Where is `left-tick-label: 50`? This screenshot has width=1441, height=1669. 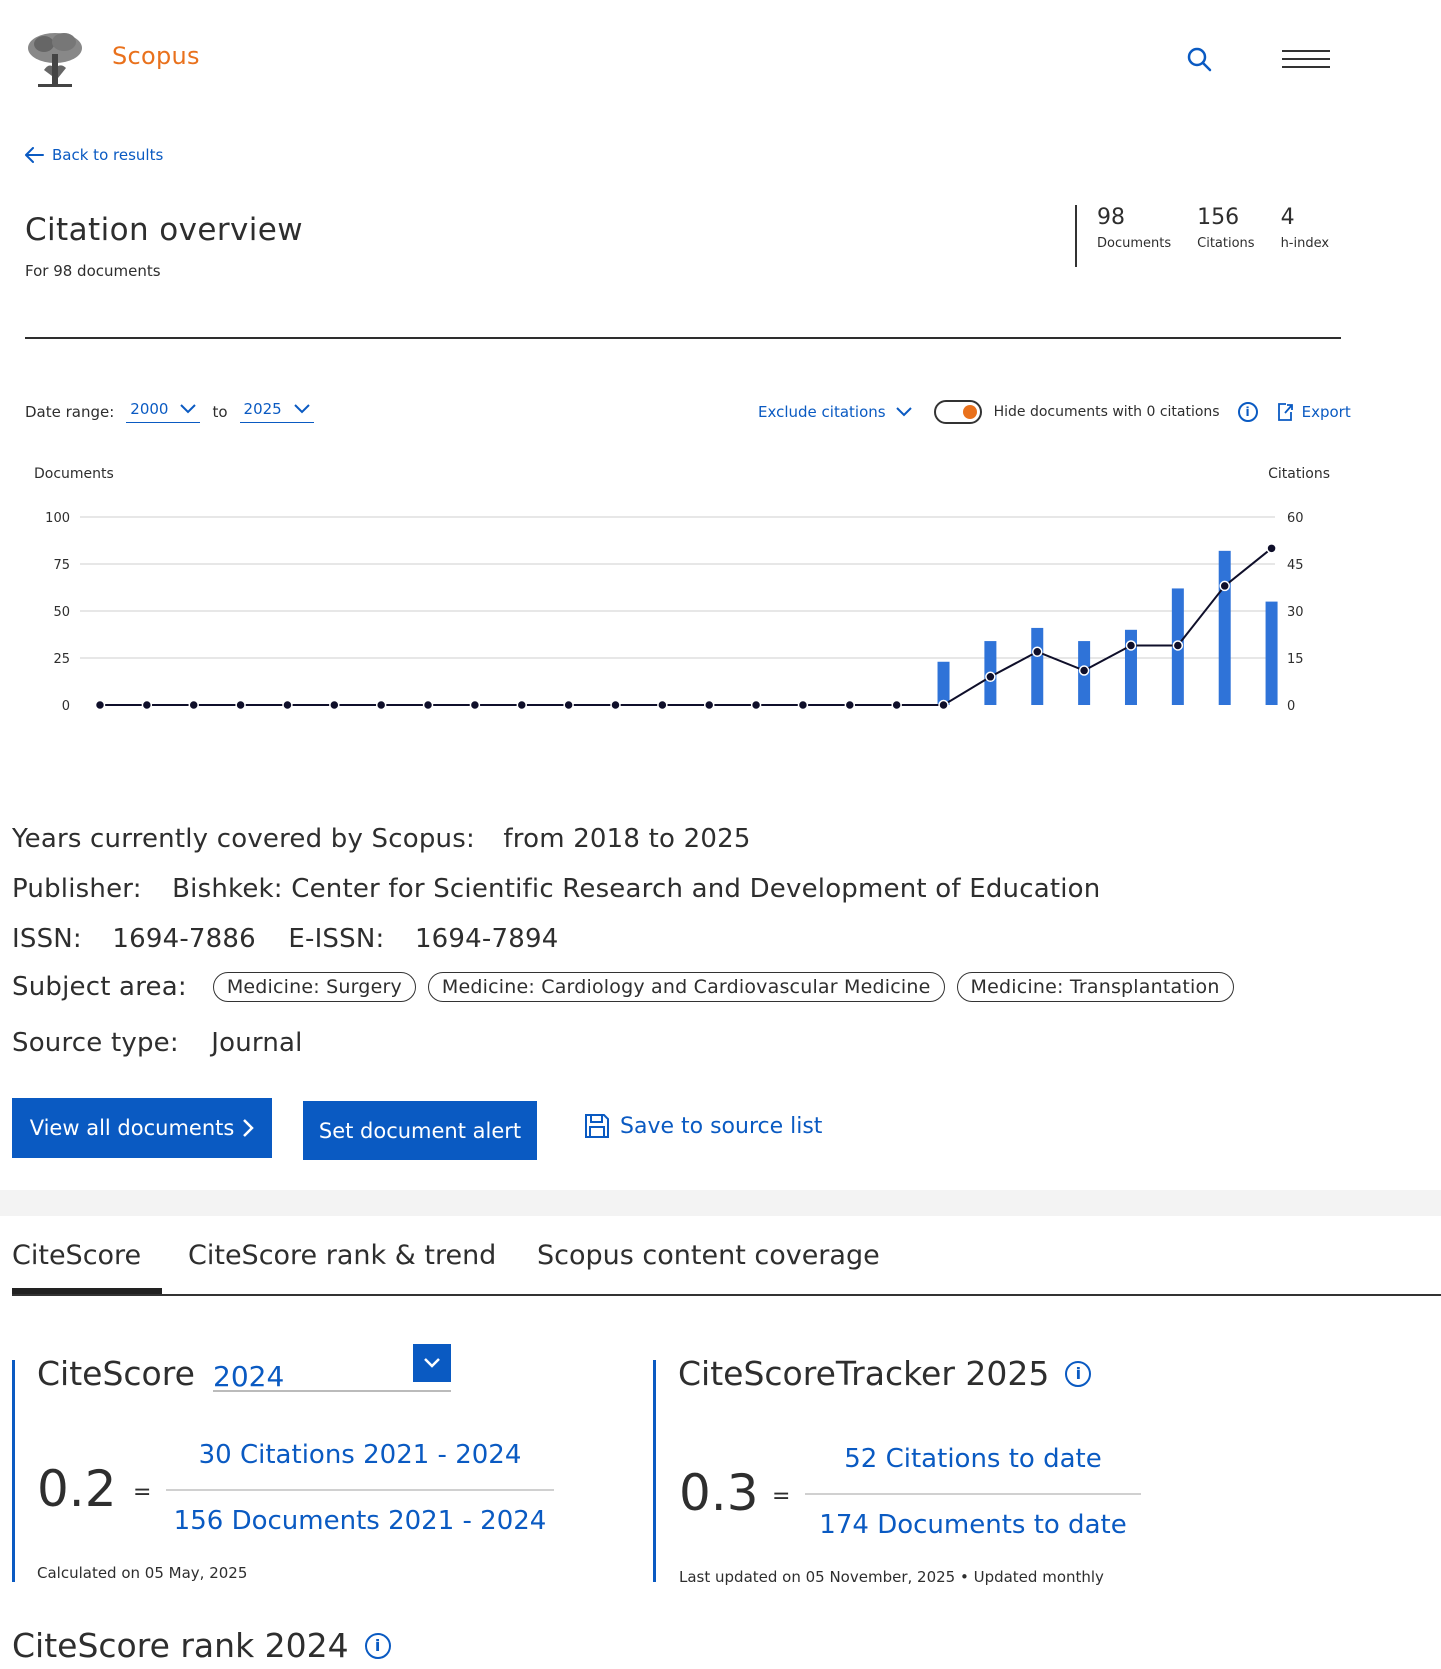 left-tick-label: 50 is located at coordinates (61, 612).